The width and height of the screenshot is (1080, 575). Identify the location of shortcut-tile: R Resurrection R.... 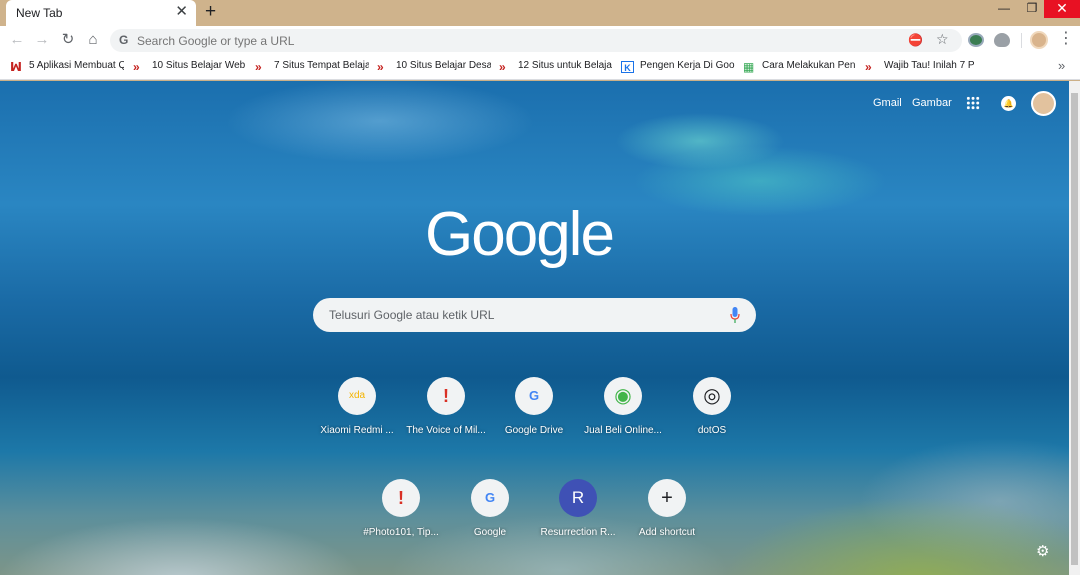
(578, 516).